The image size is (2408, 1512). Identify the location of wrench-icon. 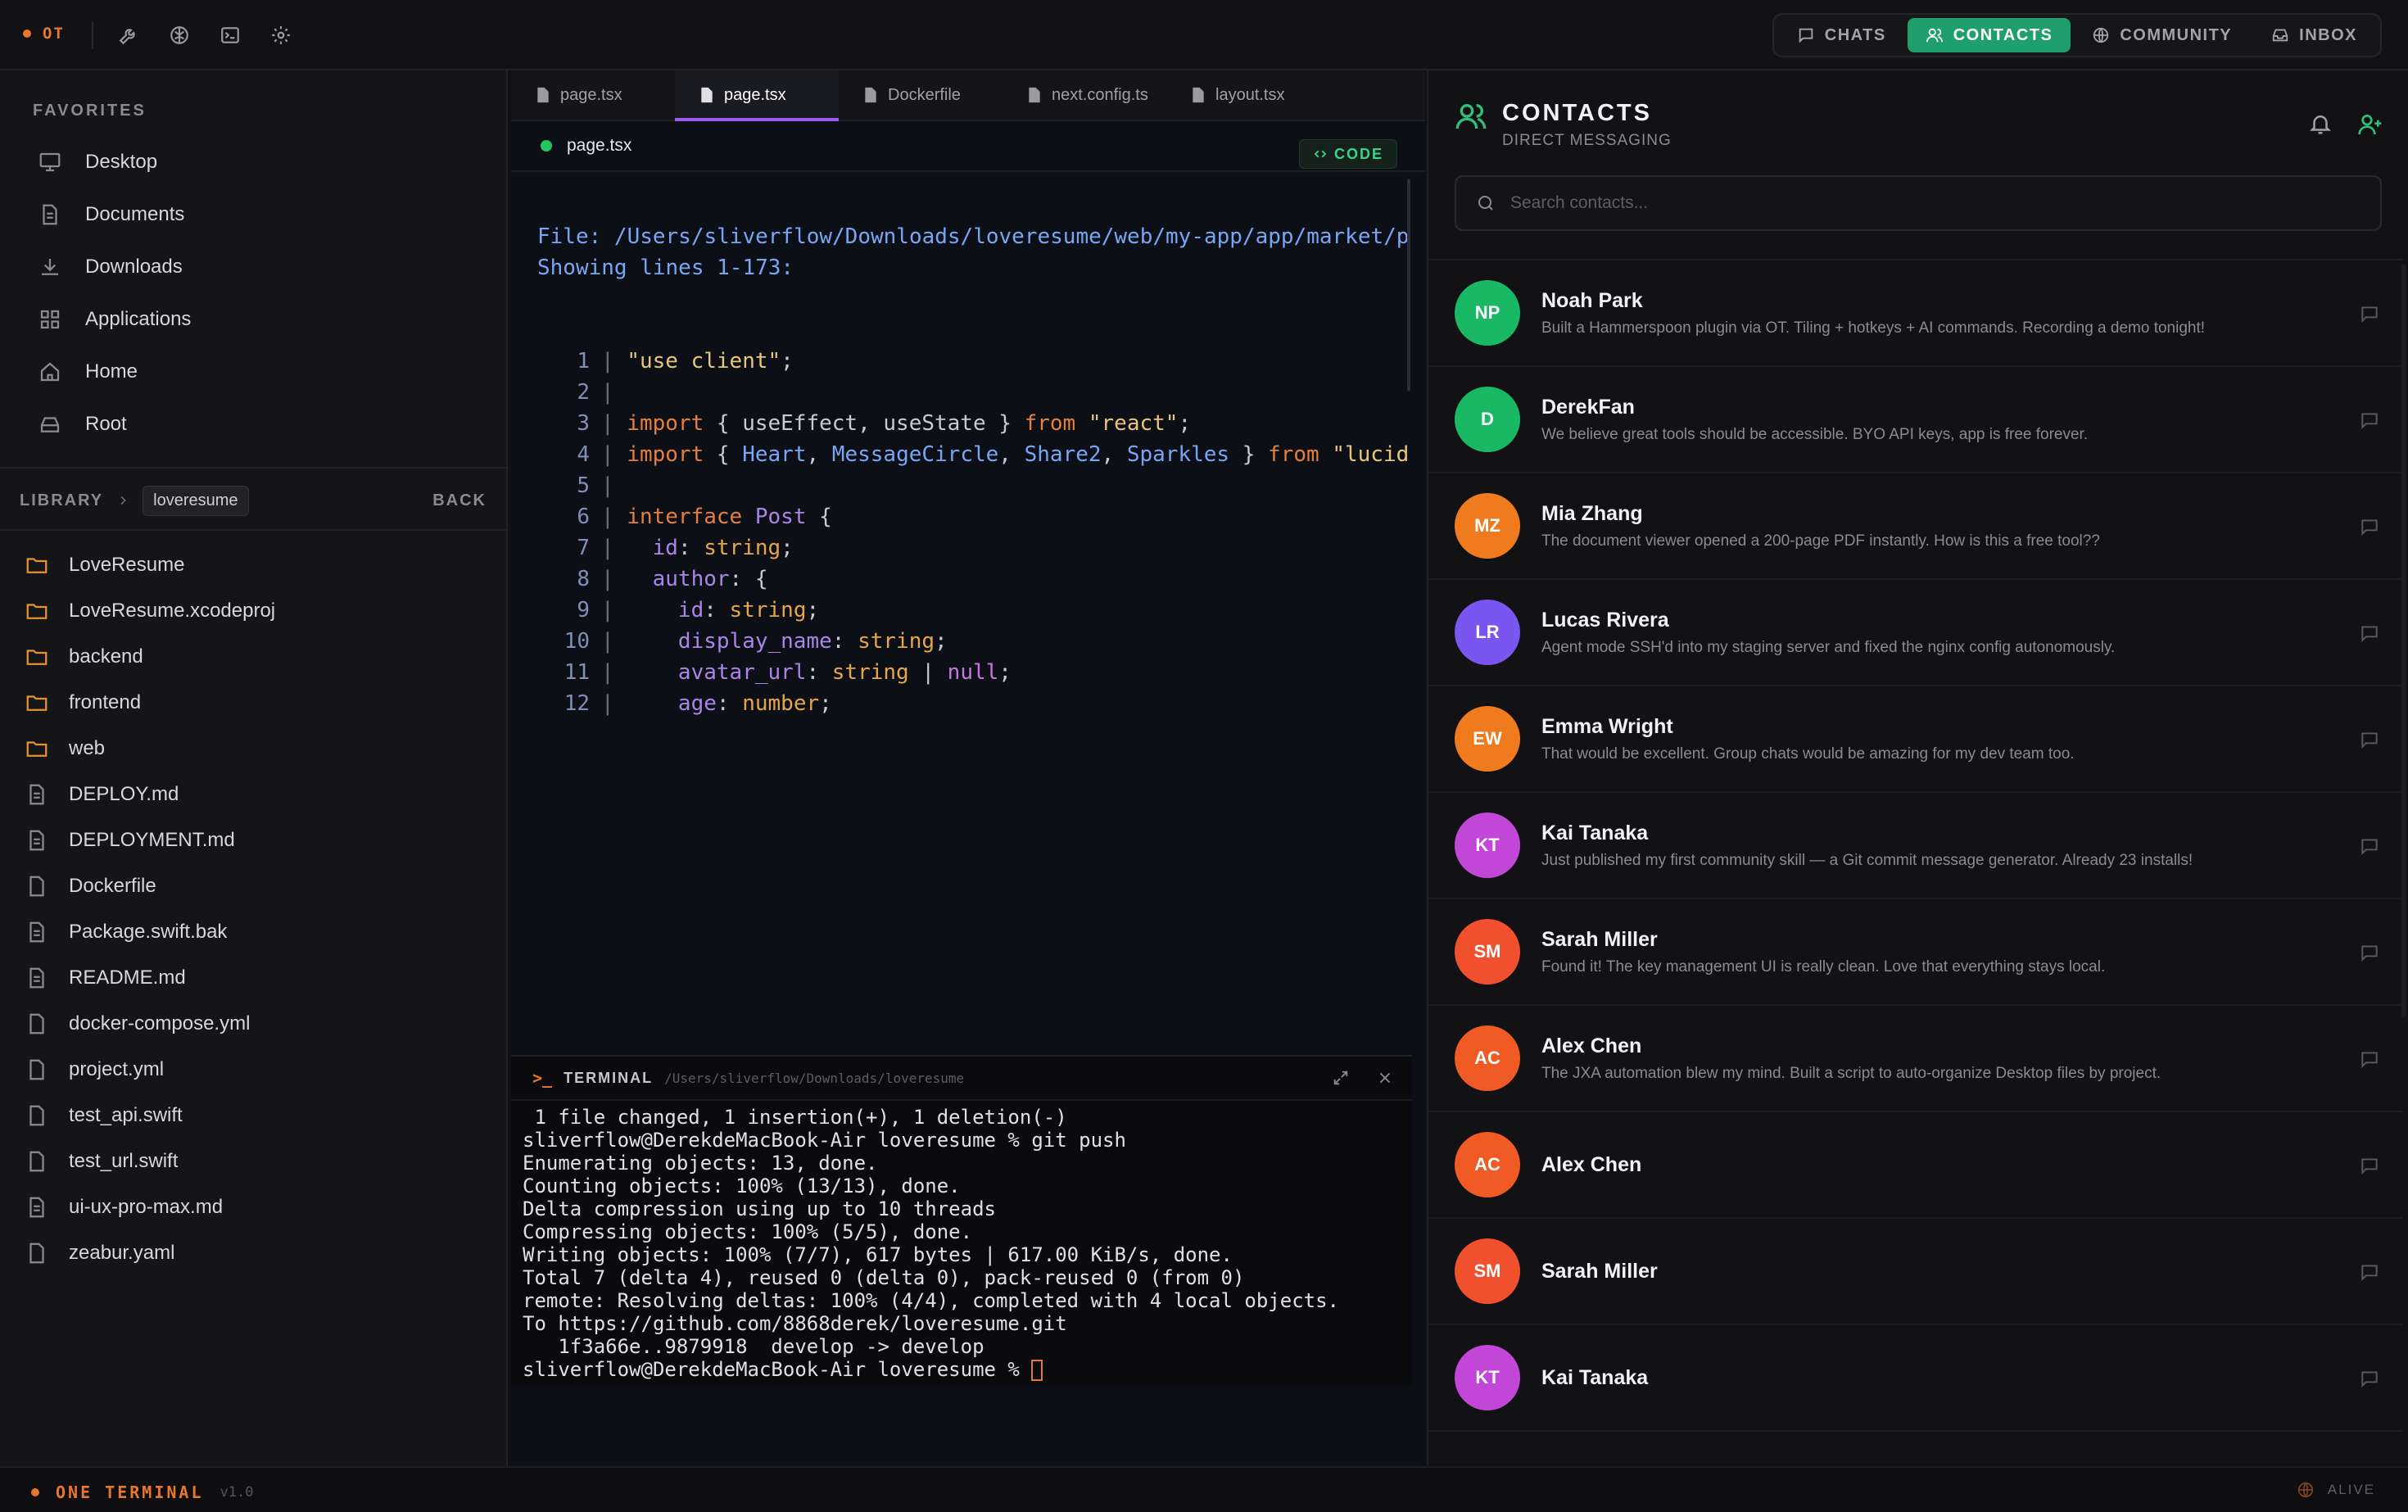
(129, 35).